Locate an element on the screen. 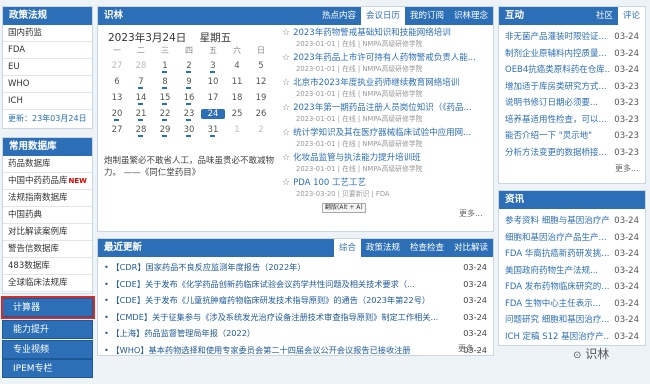  sidebar-button: 专业视频 is located at coordinates (47, 349).